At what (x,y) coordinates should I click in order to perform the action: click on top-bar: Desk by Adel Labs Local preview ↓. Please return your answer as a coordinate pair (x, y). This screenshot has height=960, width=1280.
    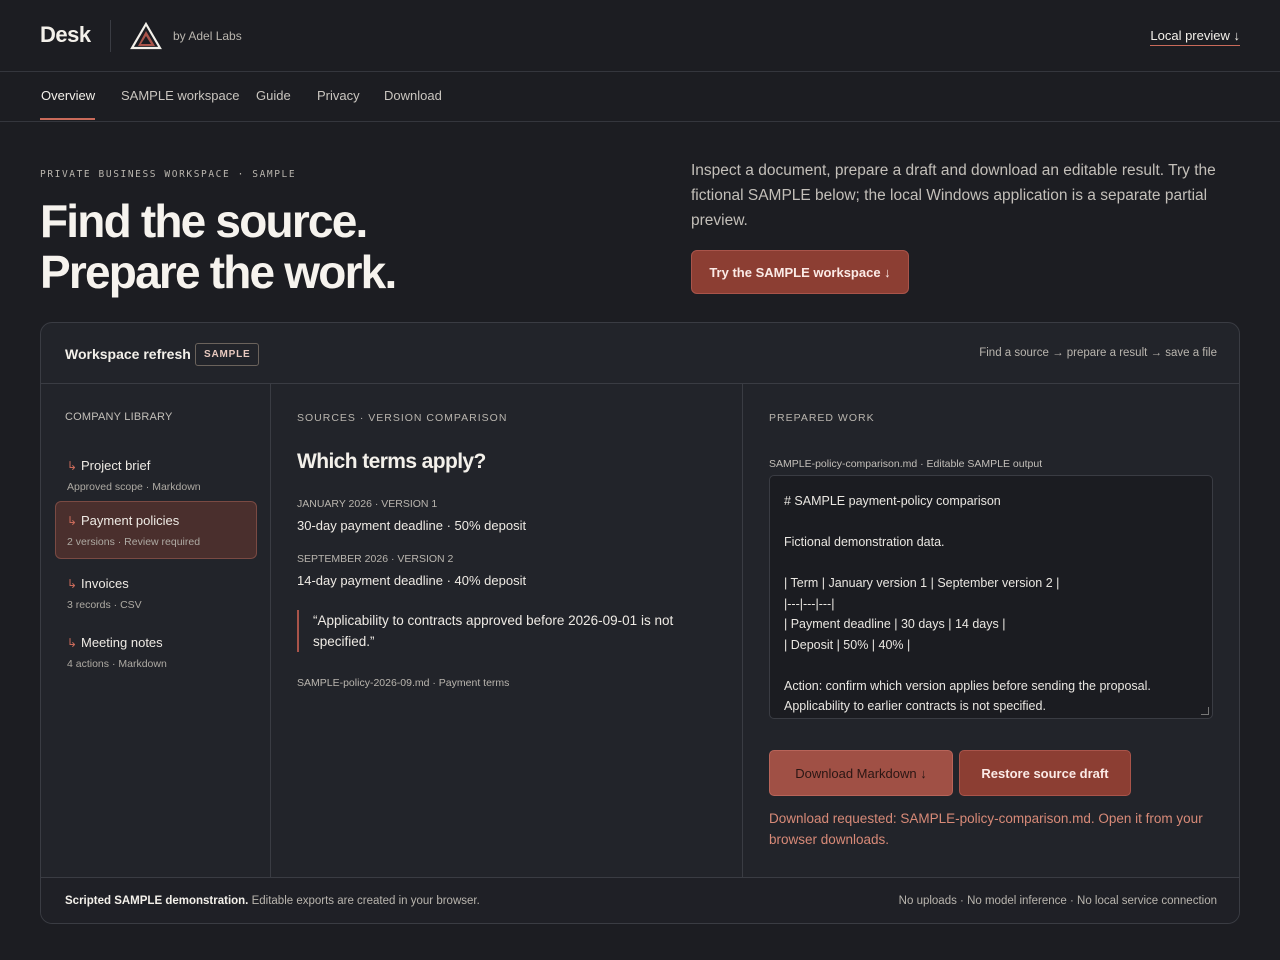
    Looking at the image, I should click on (640, 36).